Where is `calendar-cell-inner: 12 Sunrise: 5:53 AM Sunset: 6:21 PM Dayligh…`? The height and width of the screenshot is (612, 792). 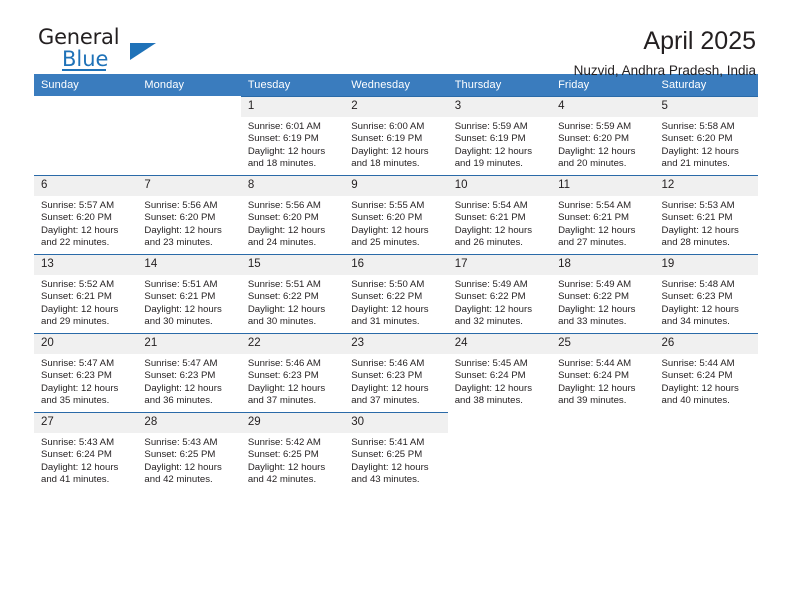
calendar-cell-inner: 12 Sunrise: 5:53 AM Sunset: 6:21 PM Dayligh… is located at coordinates (706, 214).